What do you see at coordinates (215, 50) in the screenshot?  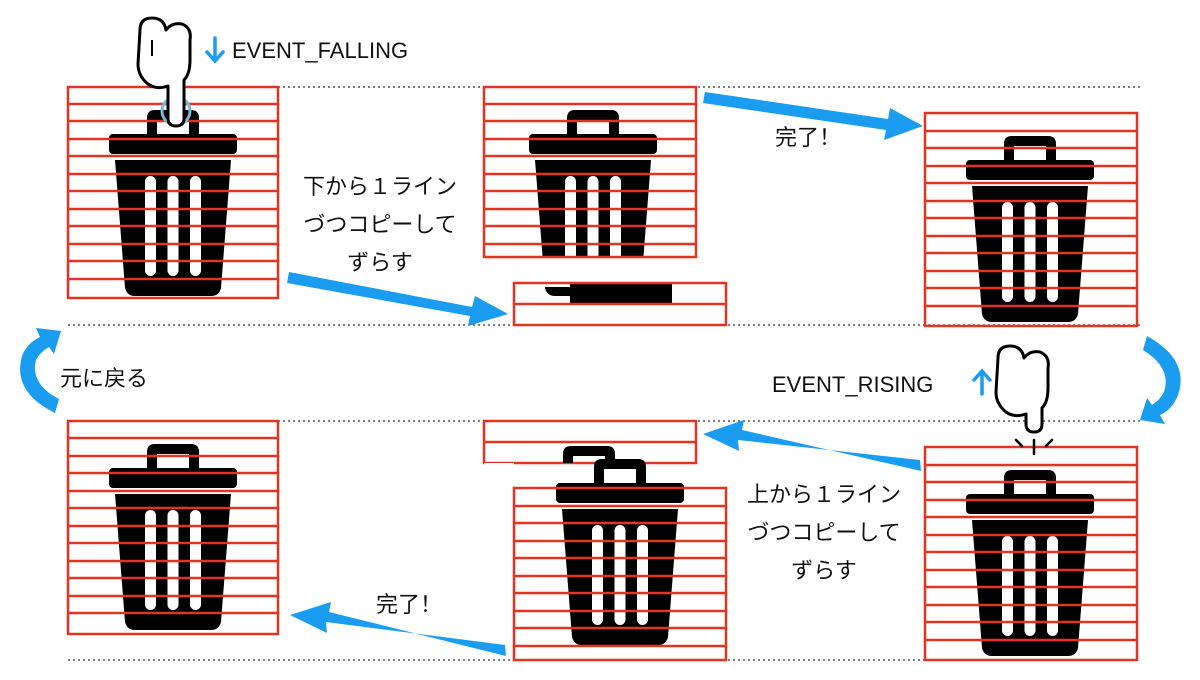 I see `arrow-down-icon` at bounding box center [215, 50].